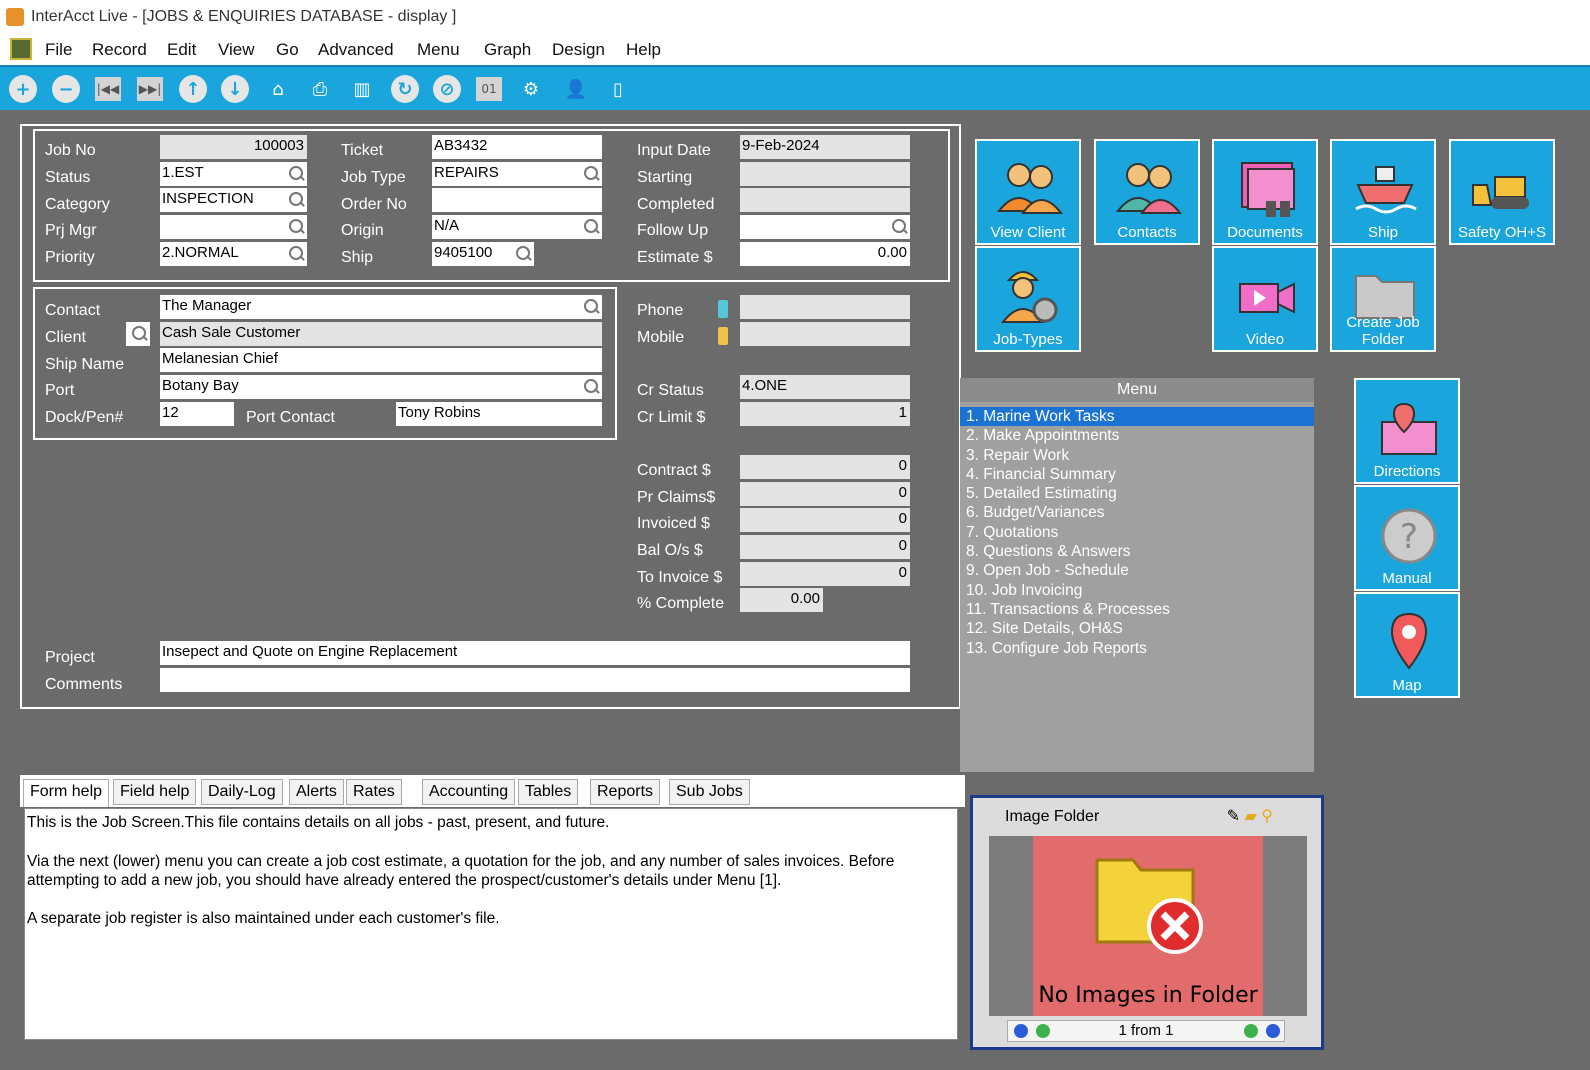  What do you see at coordinates (825, 494) in the screenshot?
I see `pr-claims-field: 0` at bounding box center [825, 494].